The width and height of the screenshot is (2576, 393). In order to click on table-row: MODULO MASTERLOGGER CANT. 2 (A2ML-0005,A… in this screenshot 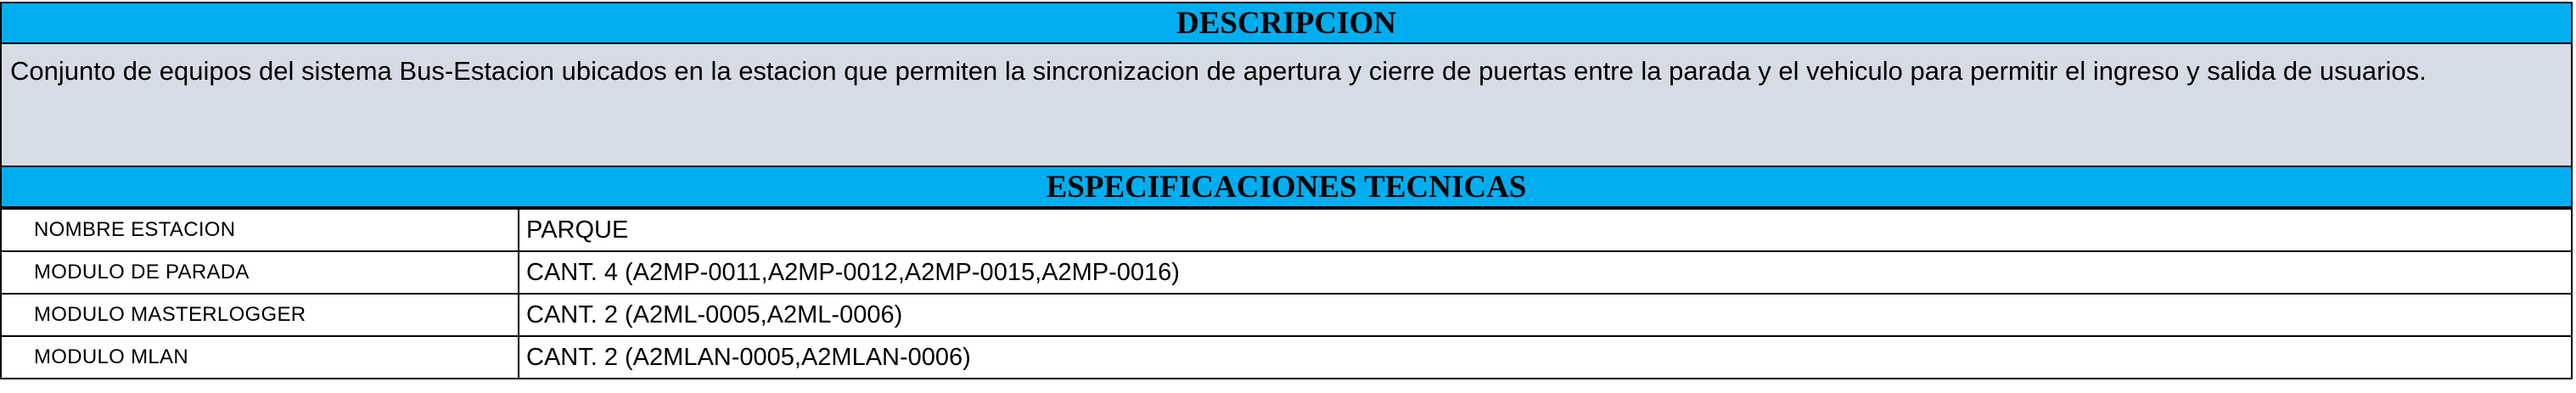, I will do `click(1286, 315)`.